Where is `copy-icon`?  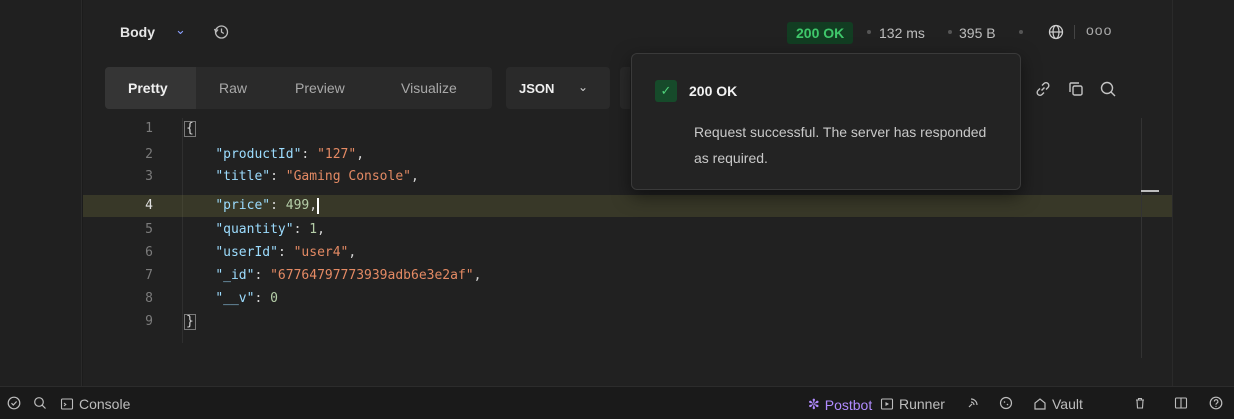 copy-icon is located at coordinates (1076, 89).